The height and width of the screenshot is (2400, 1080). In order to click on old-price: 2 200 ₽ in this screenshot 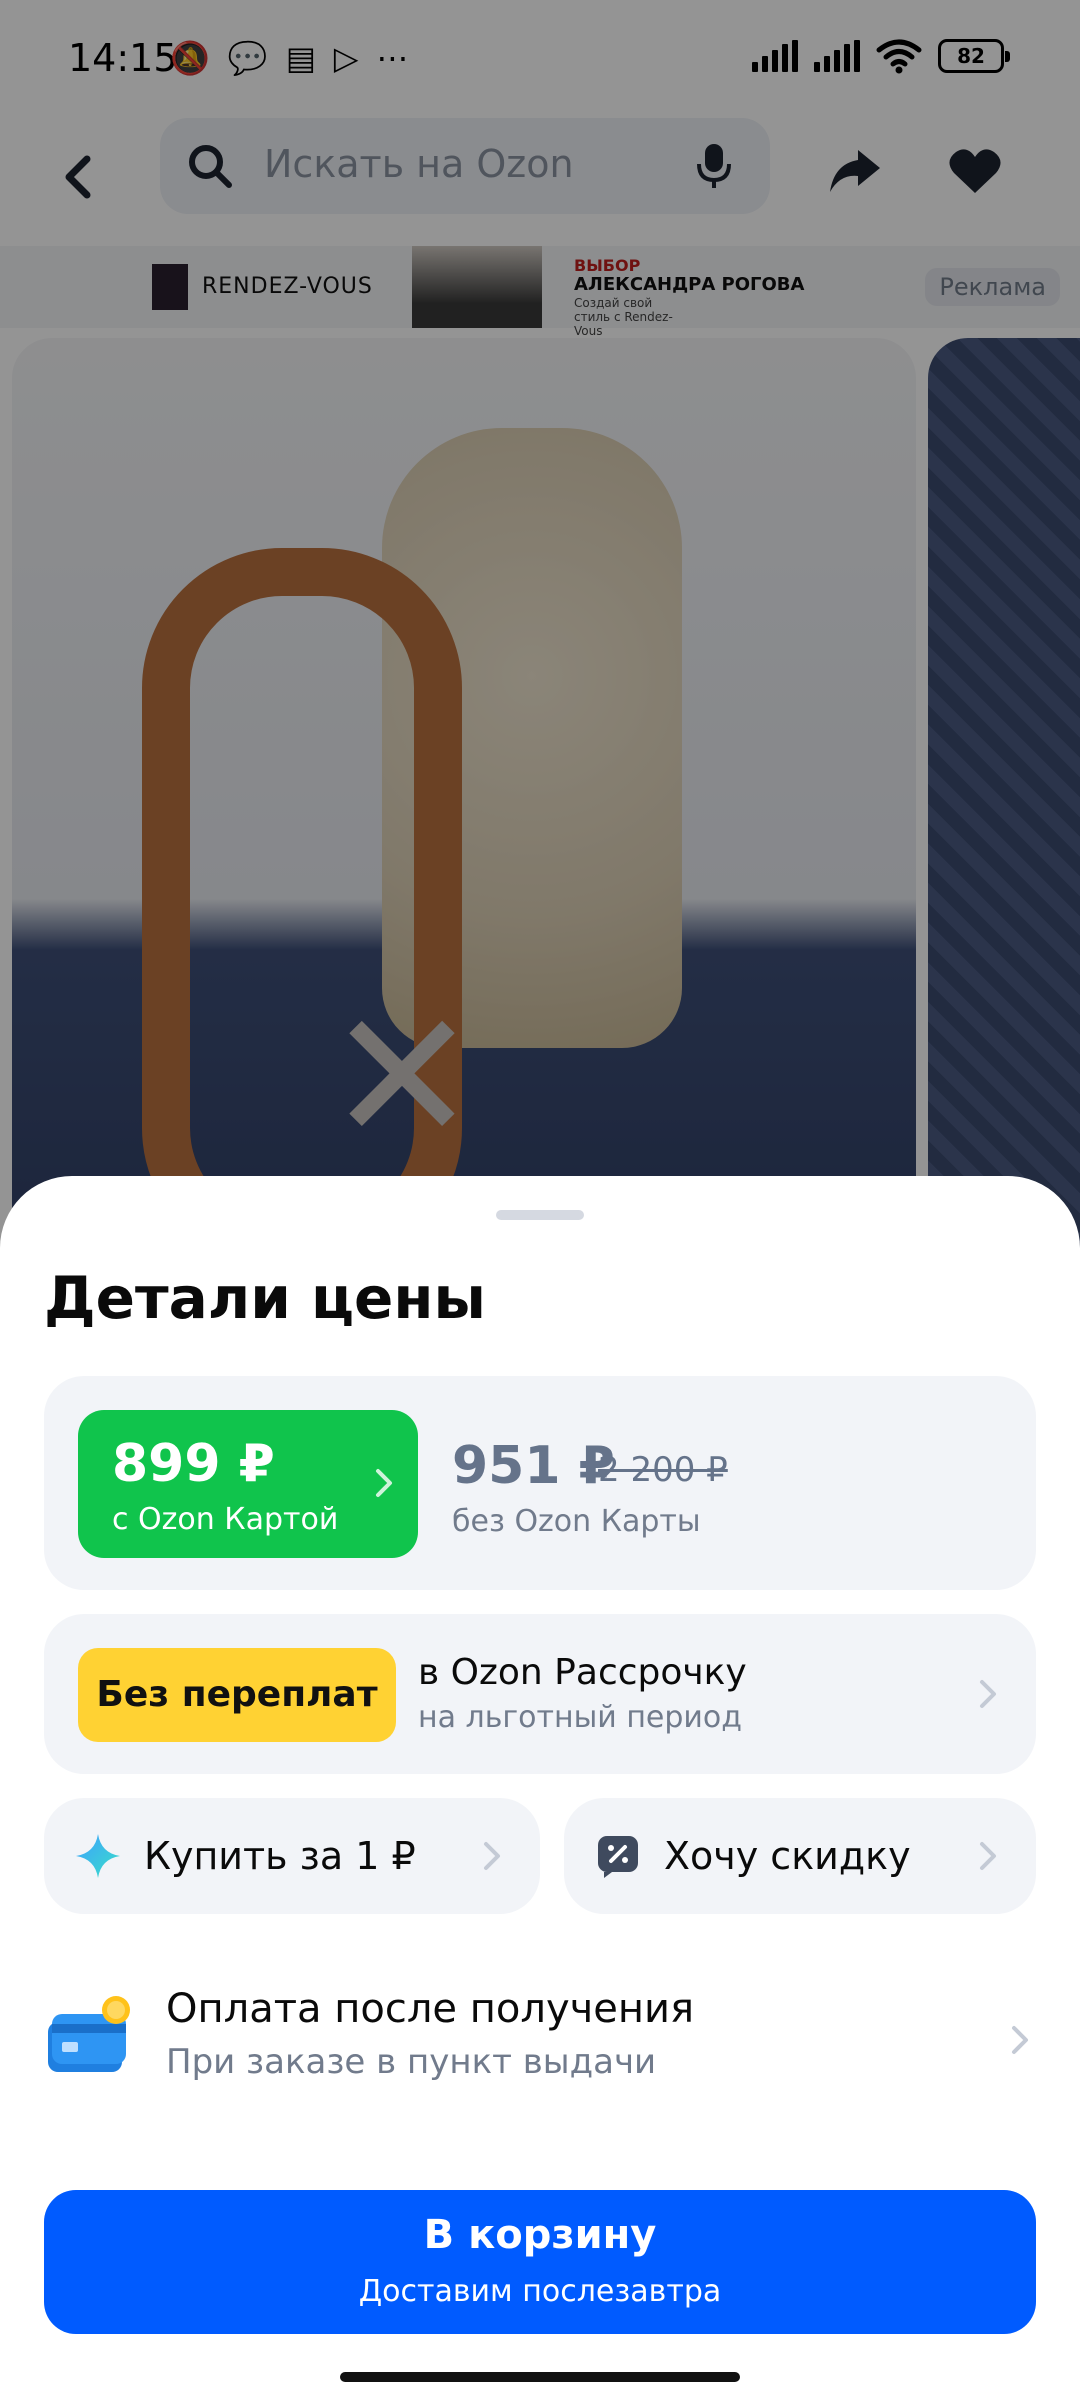, I will do `click(663, 1470)`.